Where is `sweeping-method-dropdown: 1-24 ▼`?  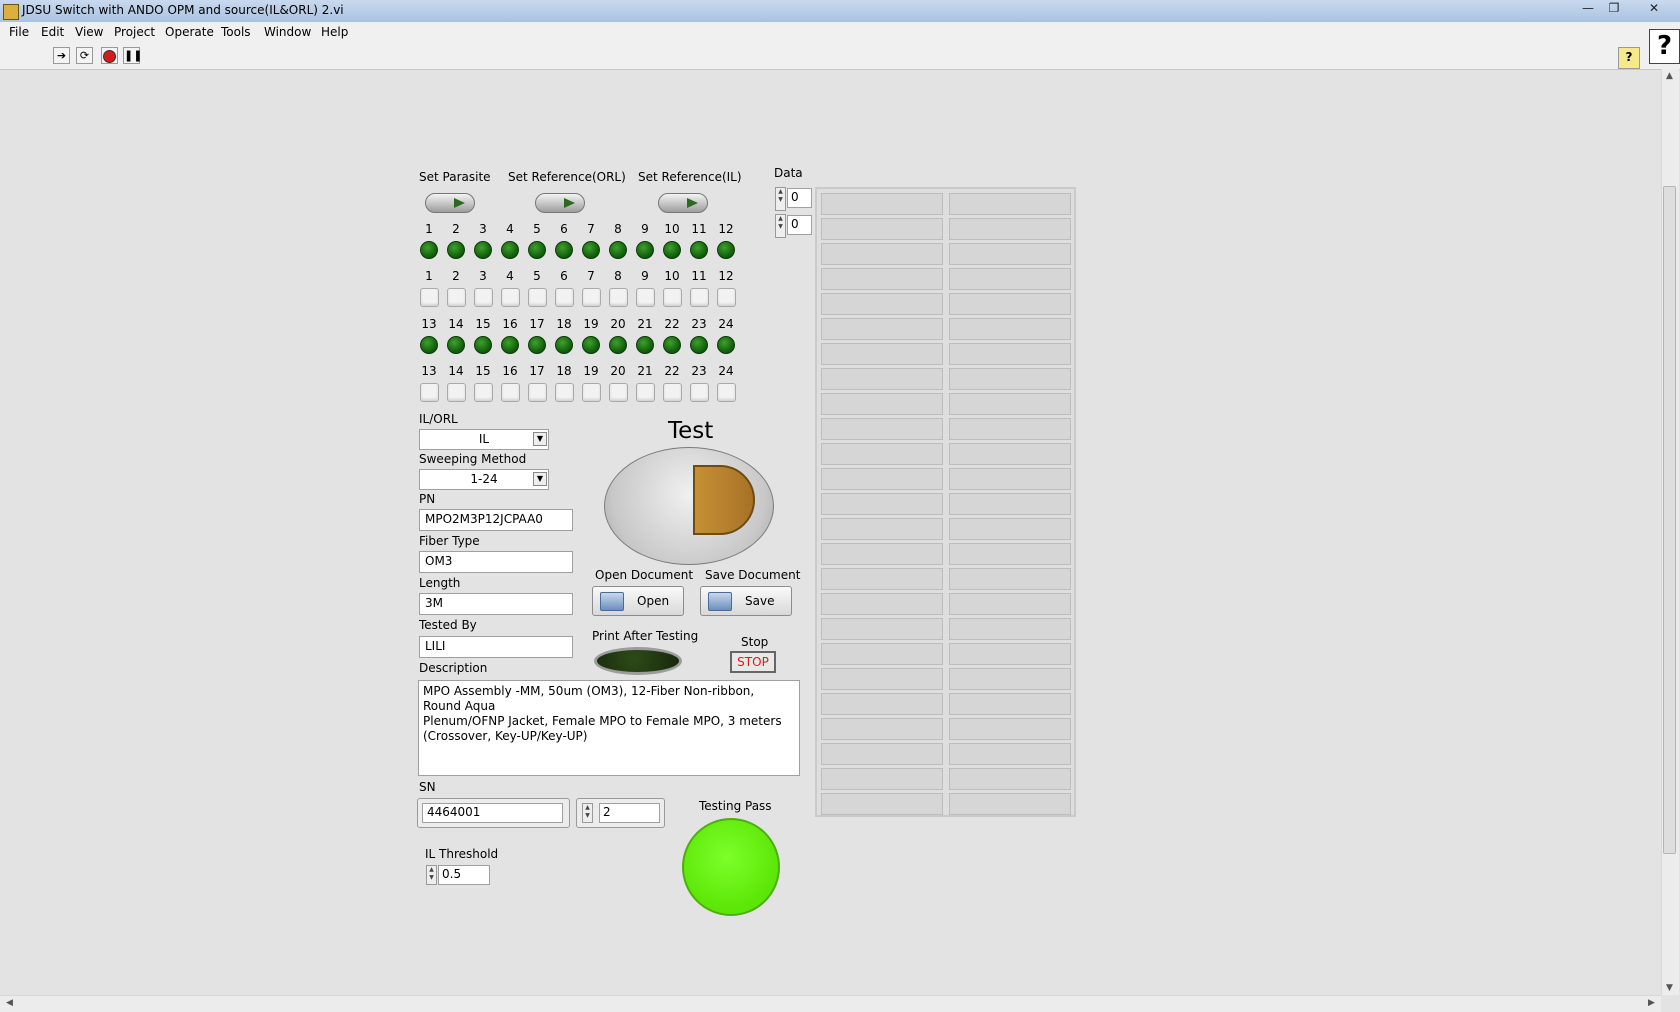 sweeping-method-dropdown: 1-24 ▼ is located at coordinates (484, 479).